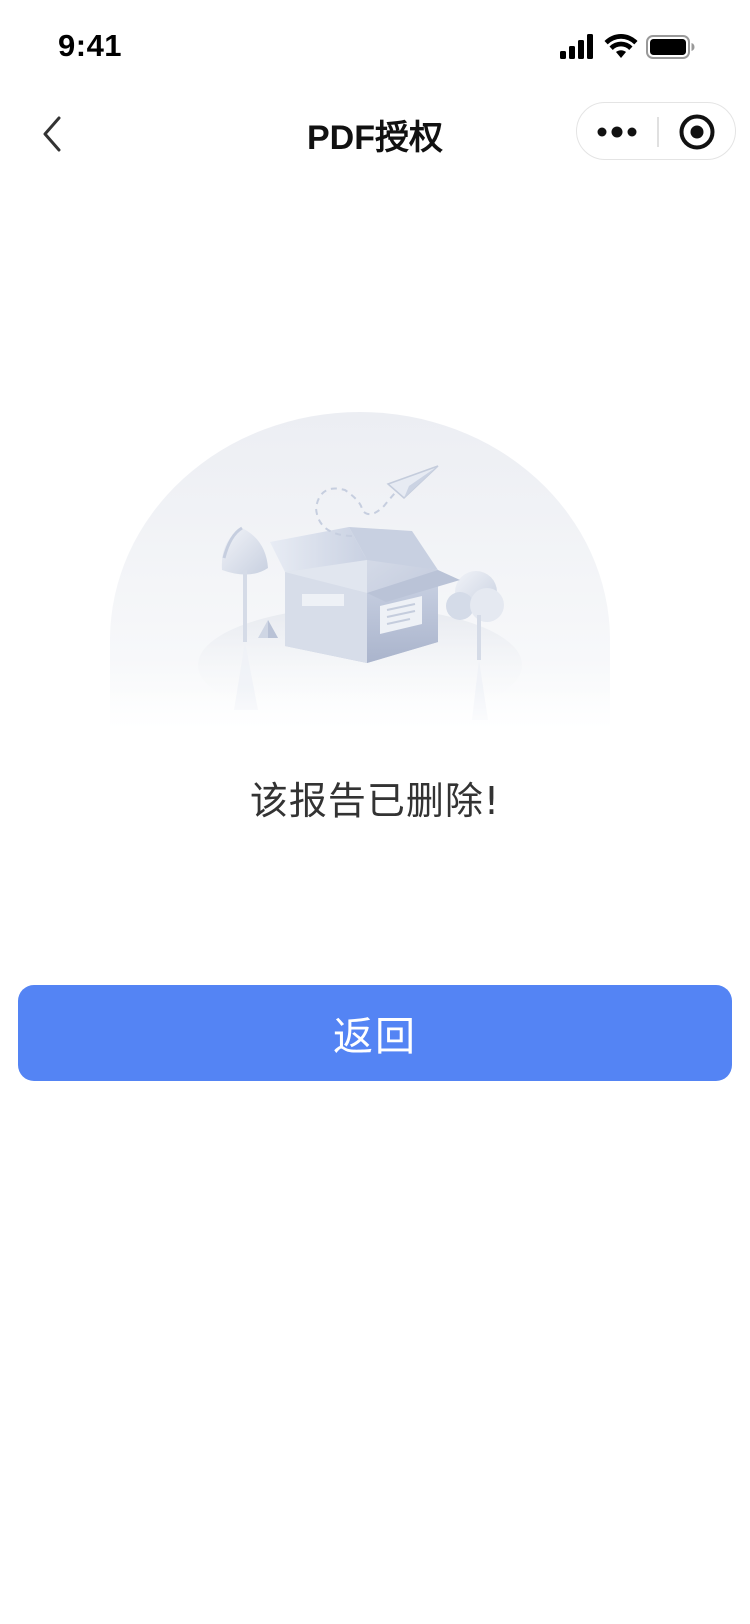 The image size is (750, 1624). Describe the element at coordinates (365, 575) in the screenshot. I see `empty-box-illustration` at that location.